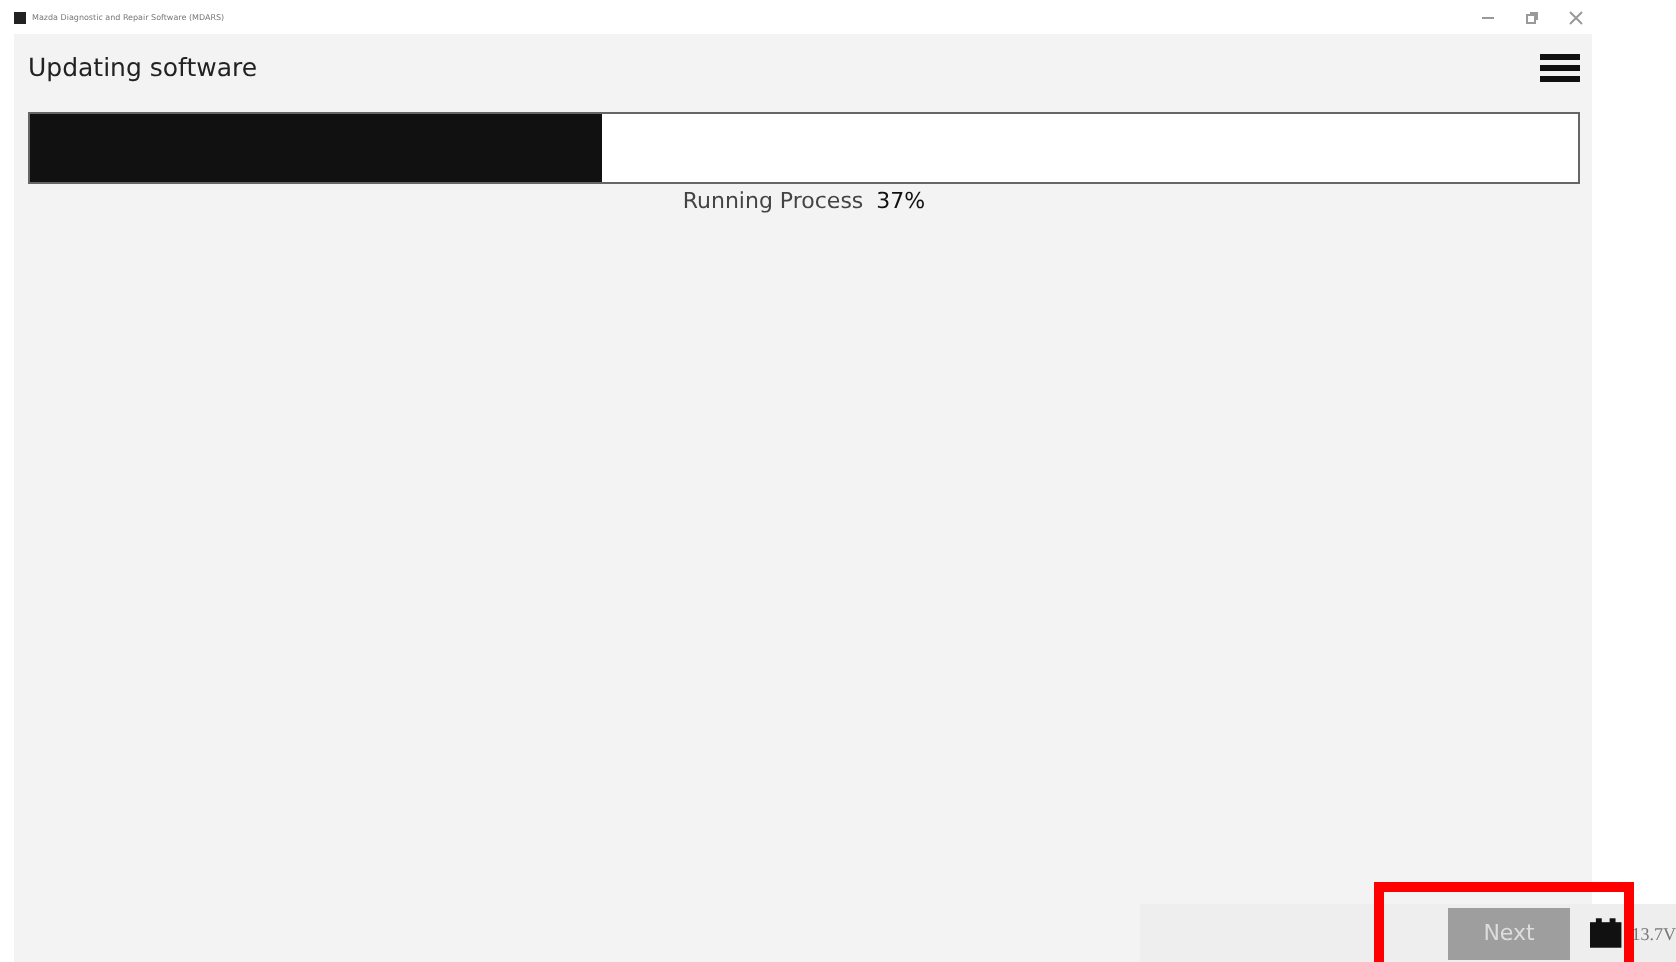 This screenshot has width=1676, height=962. What do you see at coordinates (1653, 933) in the screenshot?
I see `voltage-reading: 13.7V` at bounding box center [1653, 933].